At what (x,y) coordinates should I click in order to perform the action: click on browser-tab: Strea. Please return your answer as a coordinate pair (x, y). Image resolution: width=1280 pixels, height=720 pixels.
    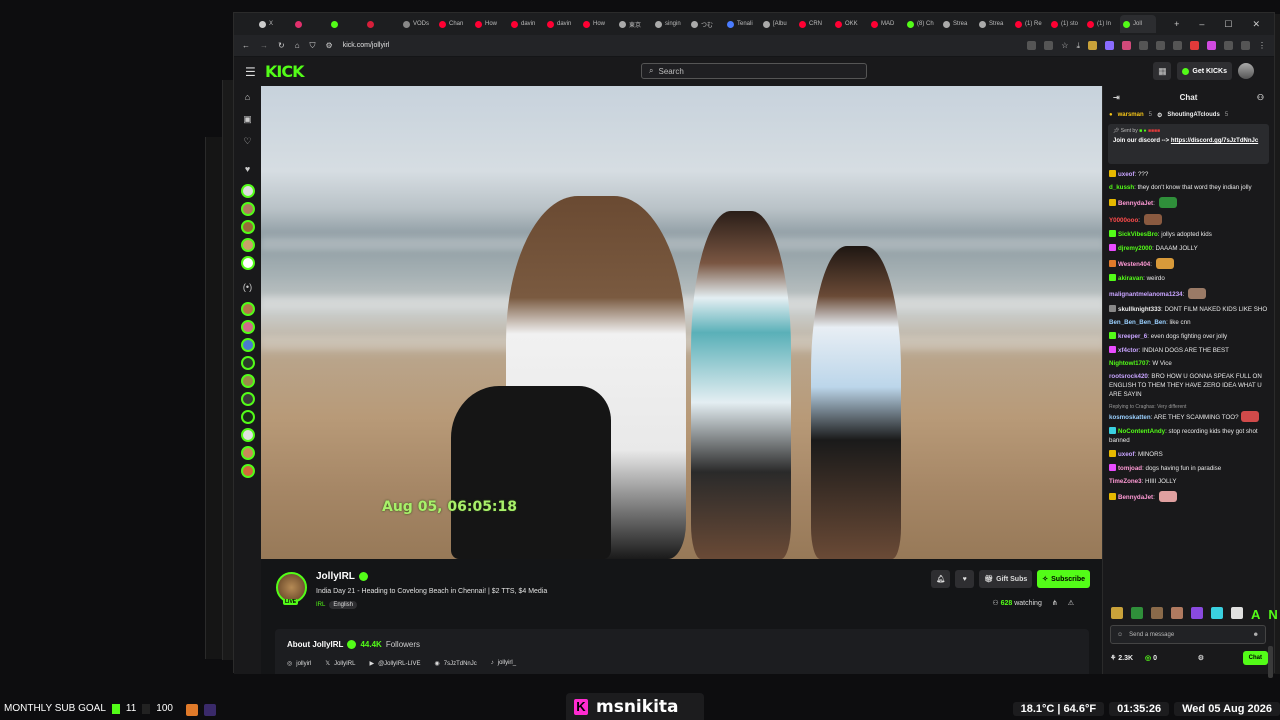
    Looking at the image, I should click on (958, 24).